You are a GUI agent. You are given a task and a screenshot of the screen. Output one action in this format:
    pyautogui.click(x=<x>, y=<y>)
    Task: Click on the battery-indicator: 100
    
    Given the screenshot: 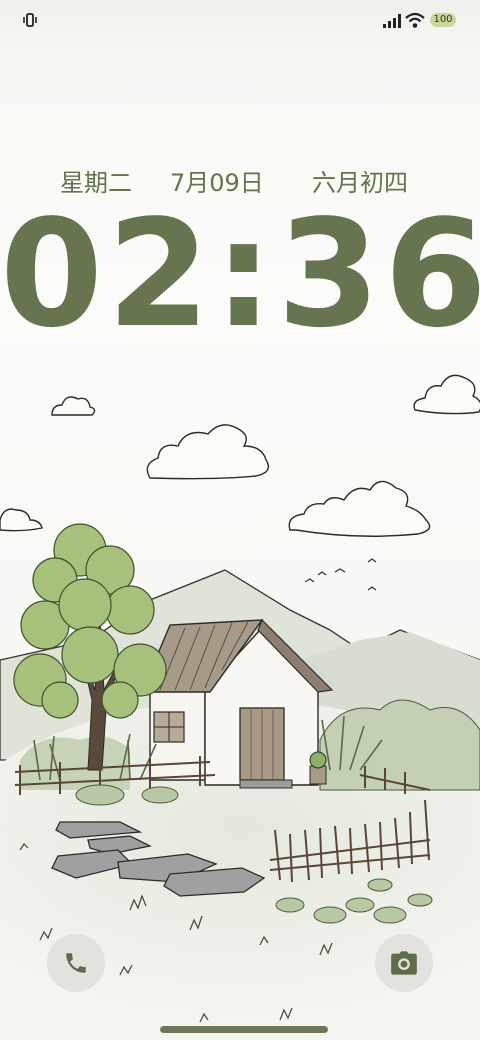 What is the action you would take?
    pyautogui.click(x=443, y=20)
    